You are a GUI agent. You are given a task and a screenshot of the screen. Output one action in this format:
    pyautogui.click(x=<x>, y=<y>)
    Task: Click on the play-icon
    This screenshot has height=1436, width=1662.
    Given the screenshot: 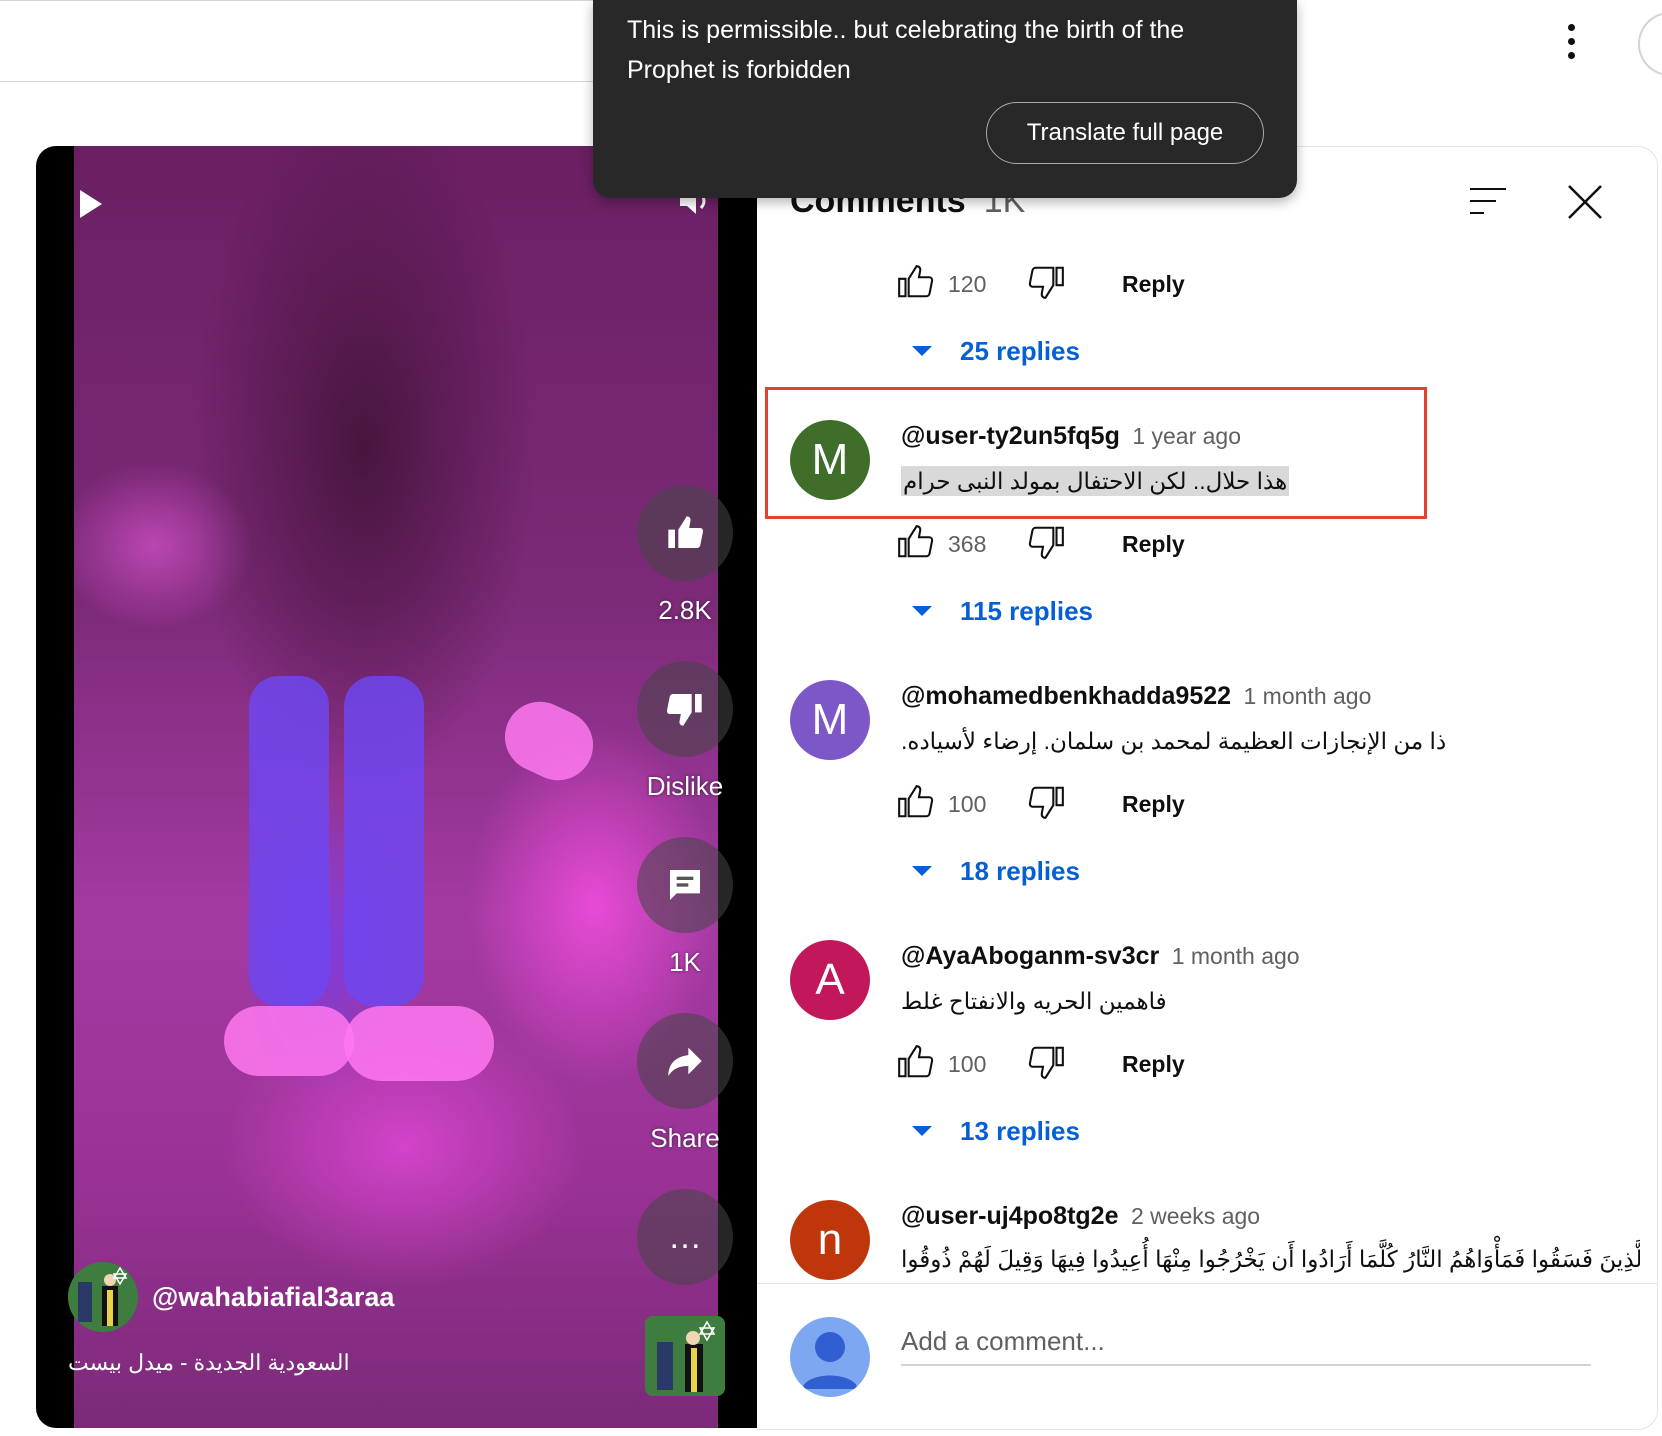 What is the action you would take?
    pyautogui.click(x=91, y=204)
    